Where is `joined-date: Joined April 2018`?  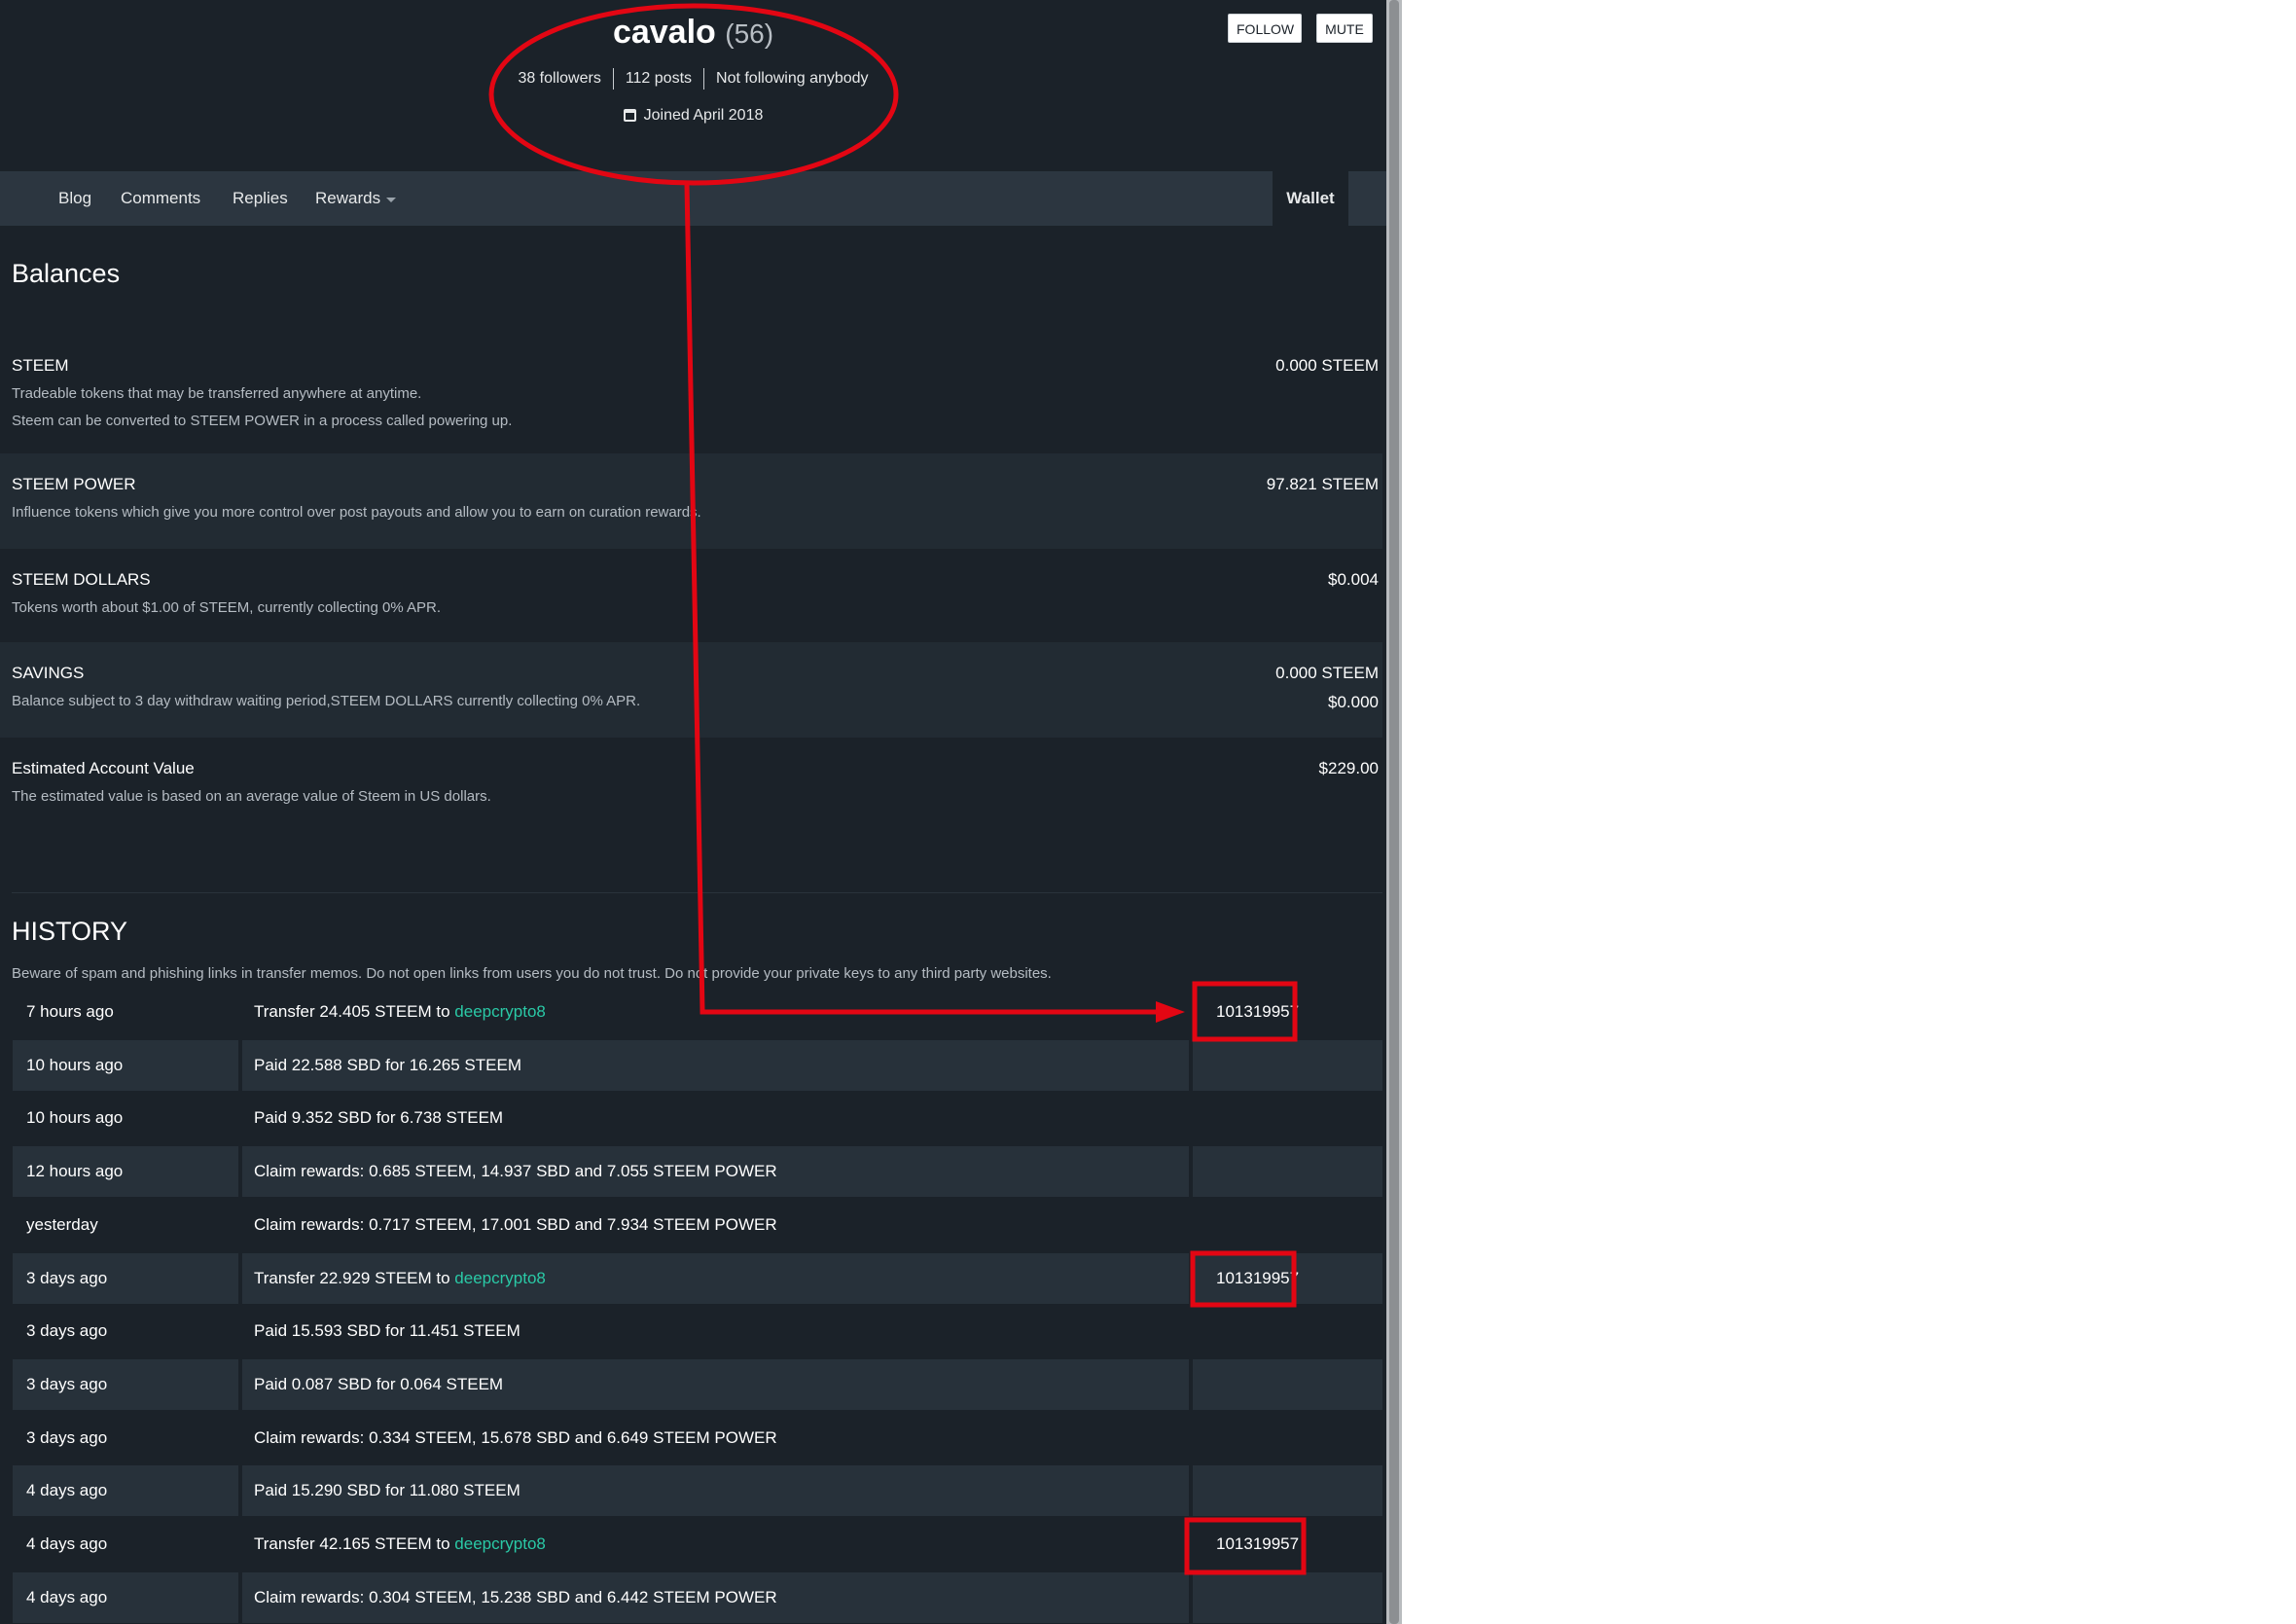 joined-date: Joined April 2018 is located at coordinates (693, 116).